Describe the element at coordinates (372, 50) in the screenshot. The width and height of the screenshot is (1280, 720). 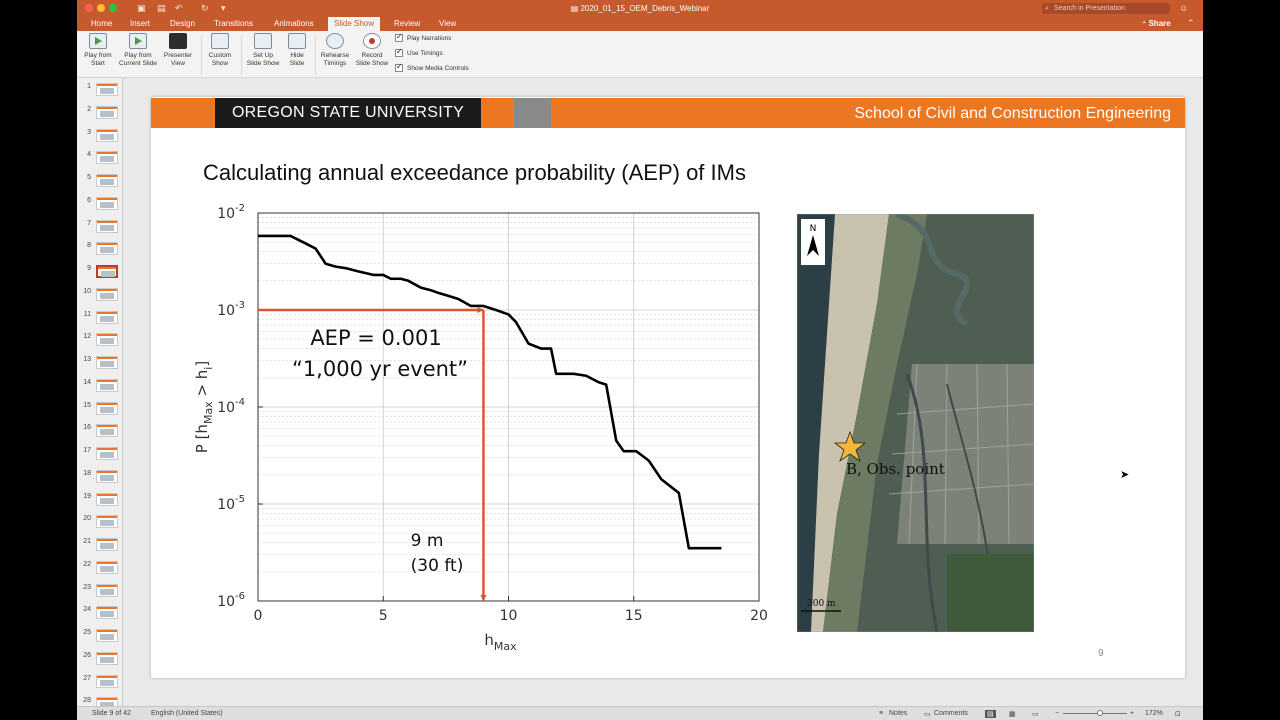
I see `record-slide-show-button: Record Slide Show` at that location.